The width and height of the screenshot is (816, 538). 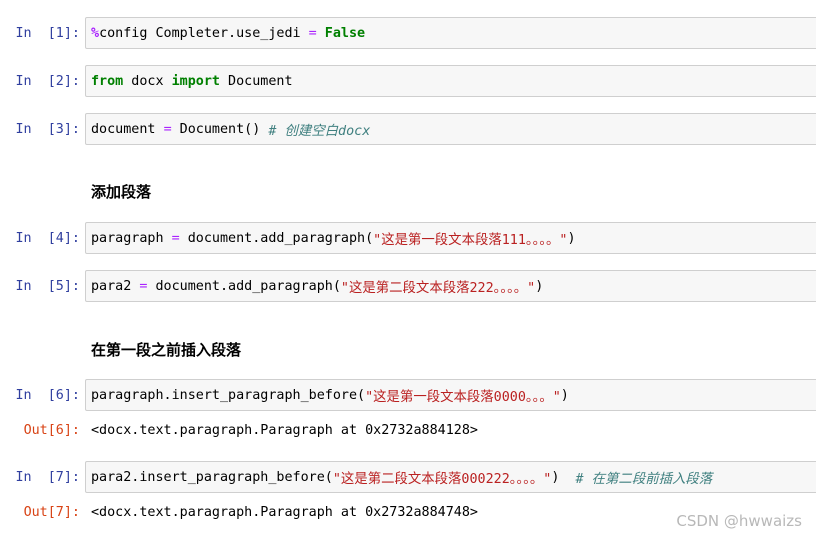 What do you see at coordinates (319, 131) in the screenshot?
I see `code-comment: # 创建空白docx` at bounding box center [319, 131].